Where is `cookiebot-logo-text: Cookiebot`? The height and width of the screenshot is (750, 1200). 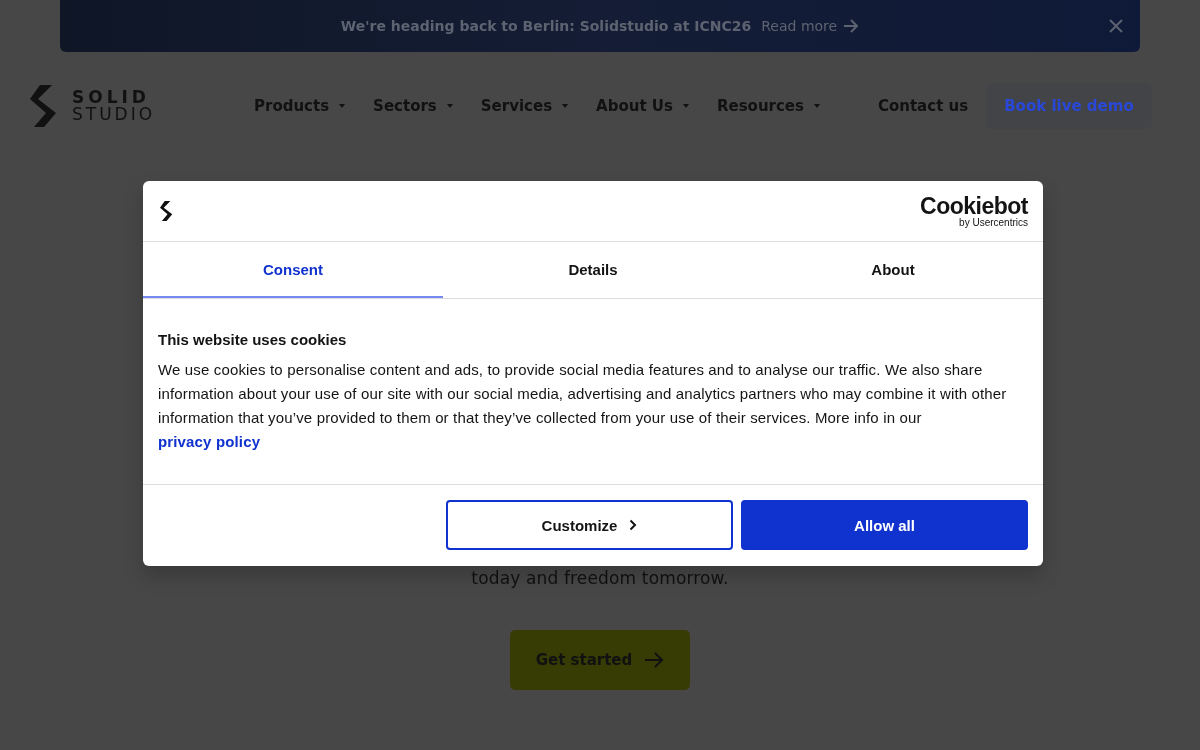 cookiebot-logo-text: Cookiebot is located at coordinates (974, 206).